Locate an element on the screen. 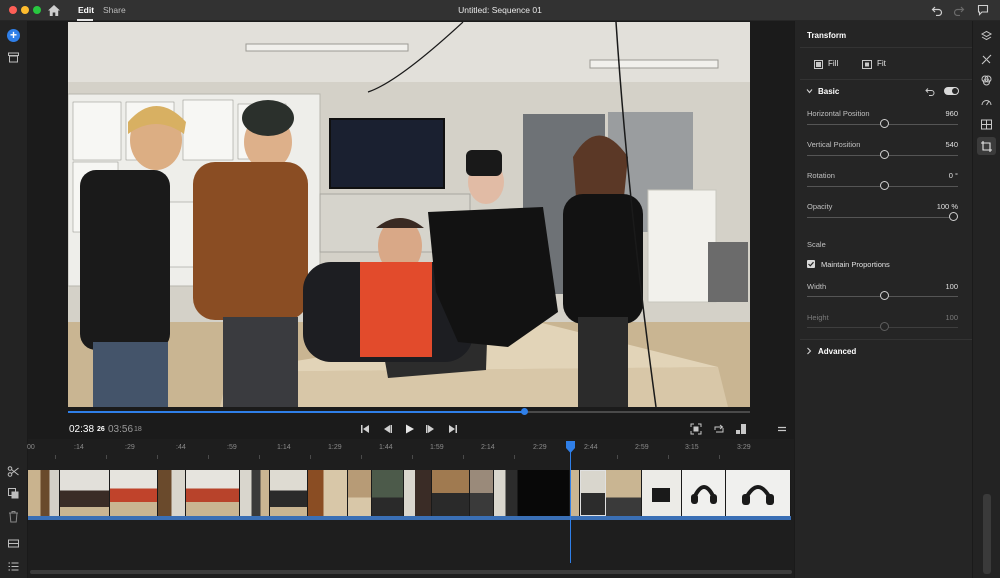 The width and height of the screenshot is (1000, 578). speed-icon is located at coordinates (986, 102).